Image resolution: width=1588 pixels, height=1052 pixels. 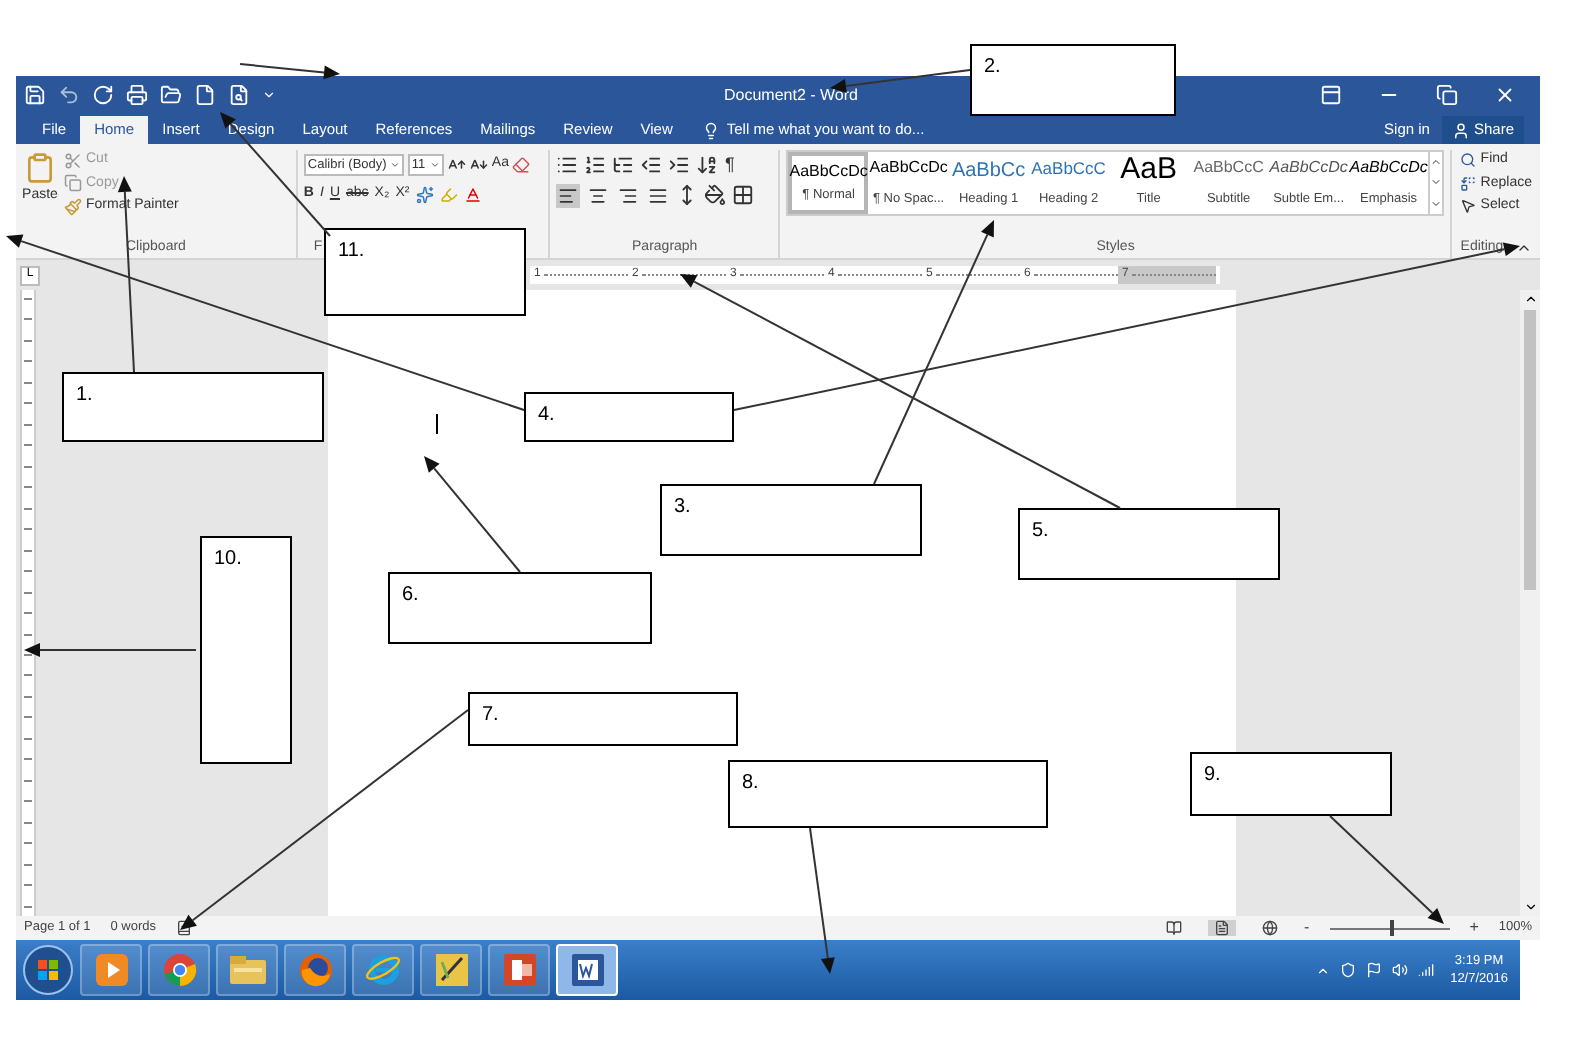 What do you see at coordinates (73, 183) in the screenshot?
I see `copy-icon` at bounding box center [73, 183].